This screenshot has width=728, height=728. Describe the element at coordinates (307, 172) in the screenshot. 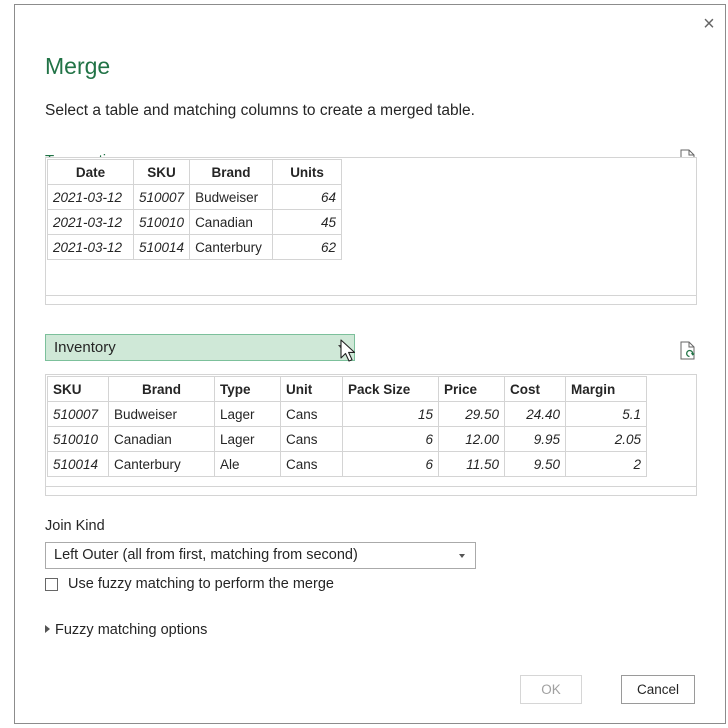

I see `column-header: Units` at that location.